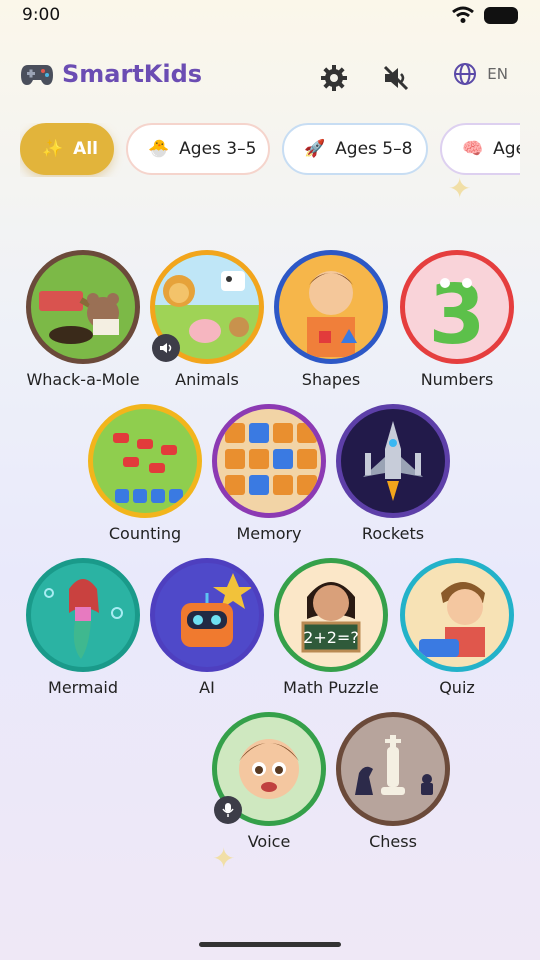 This screenshot has height=960, width=540. Describe the element at coordinates (501, 15) in the screenshot. I see `battery-icon` at that location.